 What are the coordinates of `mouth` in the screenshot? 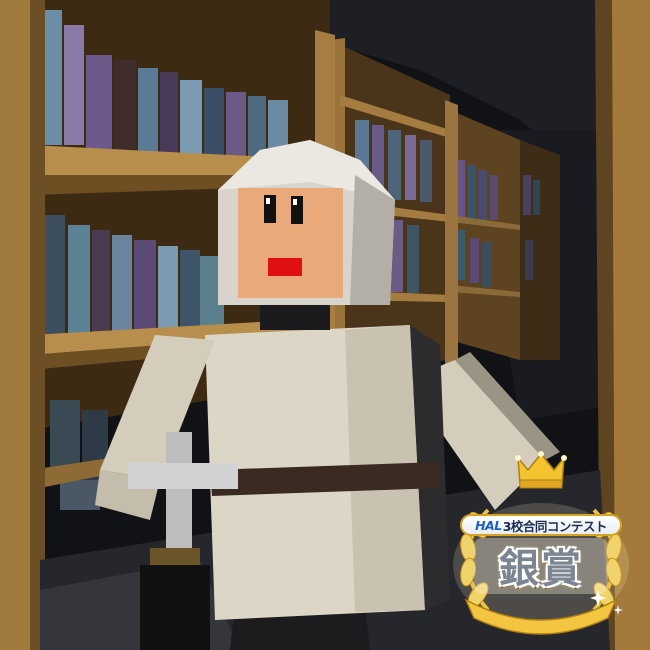 It's located at (285, 267).